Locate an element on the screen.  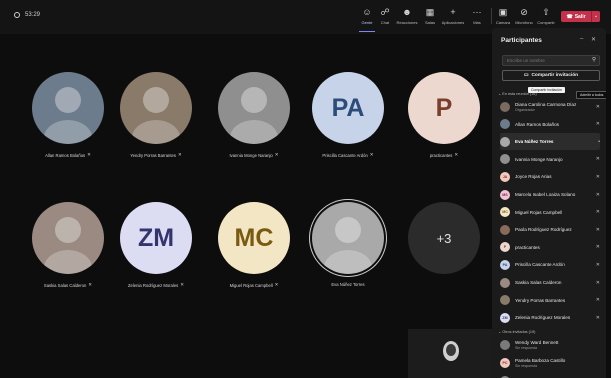
invited-section-header: ⌄ Otros invitados (19) is located at coordinates (516, 331).